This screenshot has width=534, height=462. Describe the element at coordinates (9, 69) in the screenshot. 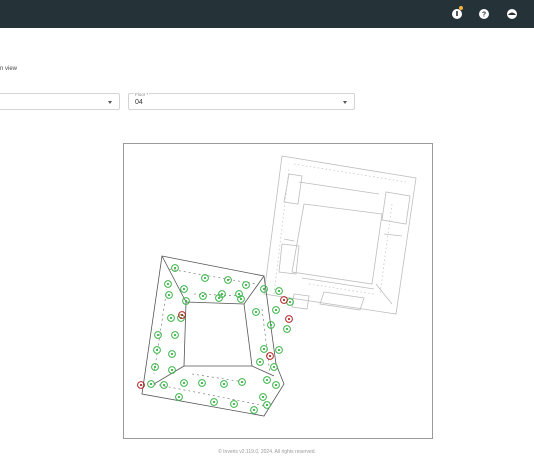

I see `page-subtitle: n view` at that location.